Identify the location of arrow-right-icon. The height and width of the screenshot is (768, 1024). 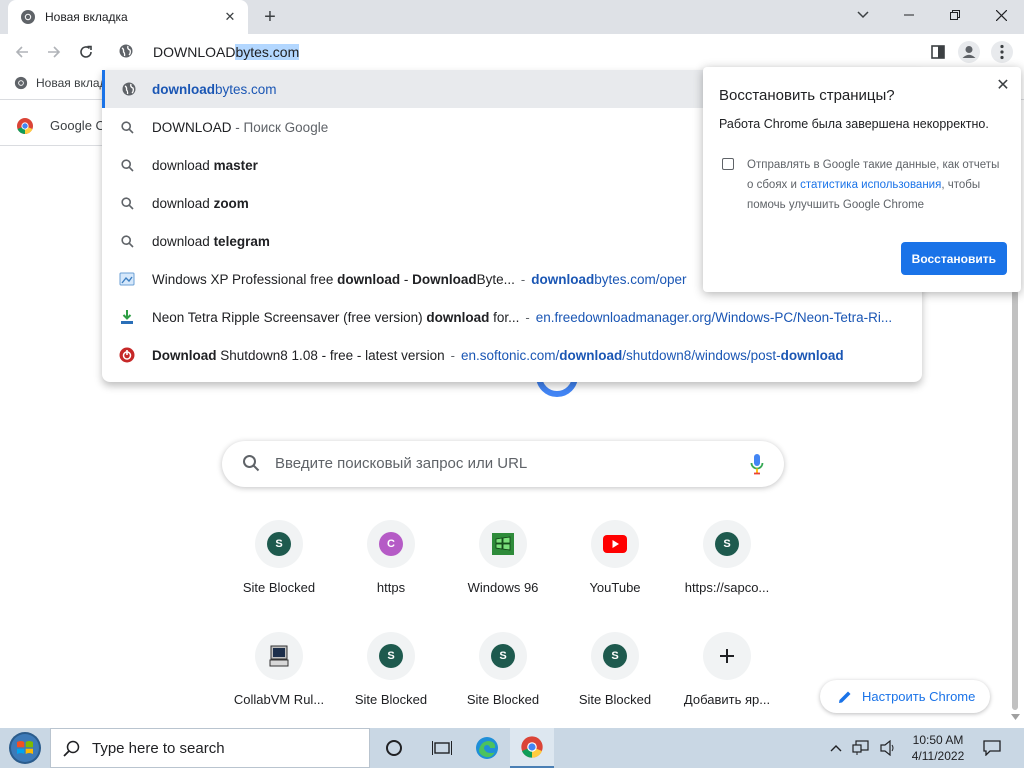
(54, 52).